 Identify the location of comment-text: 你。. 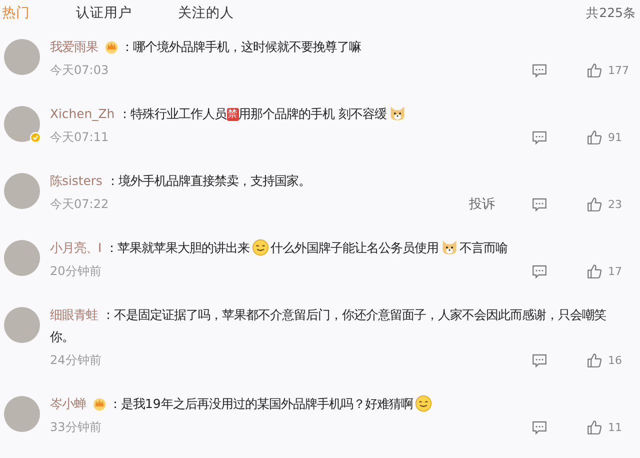
(62, 336).